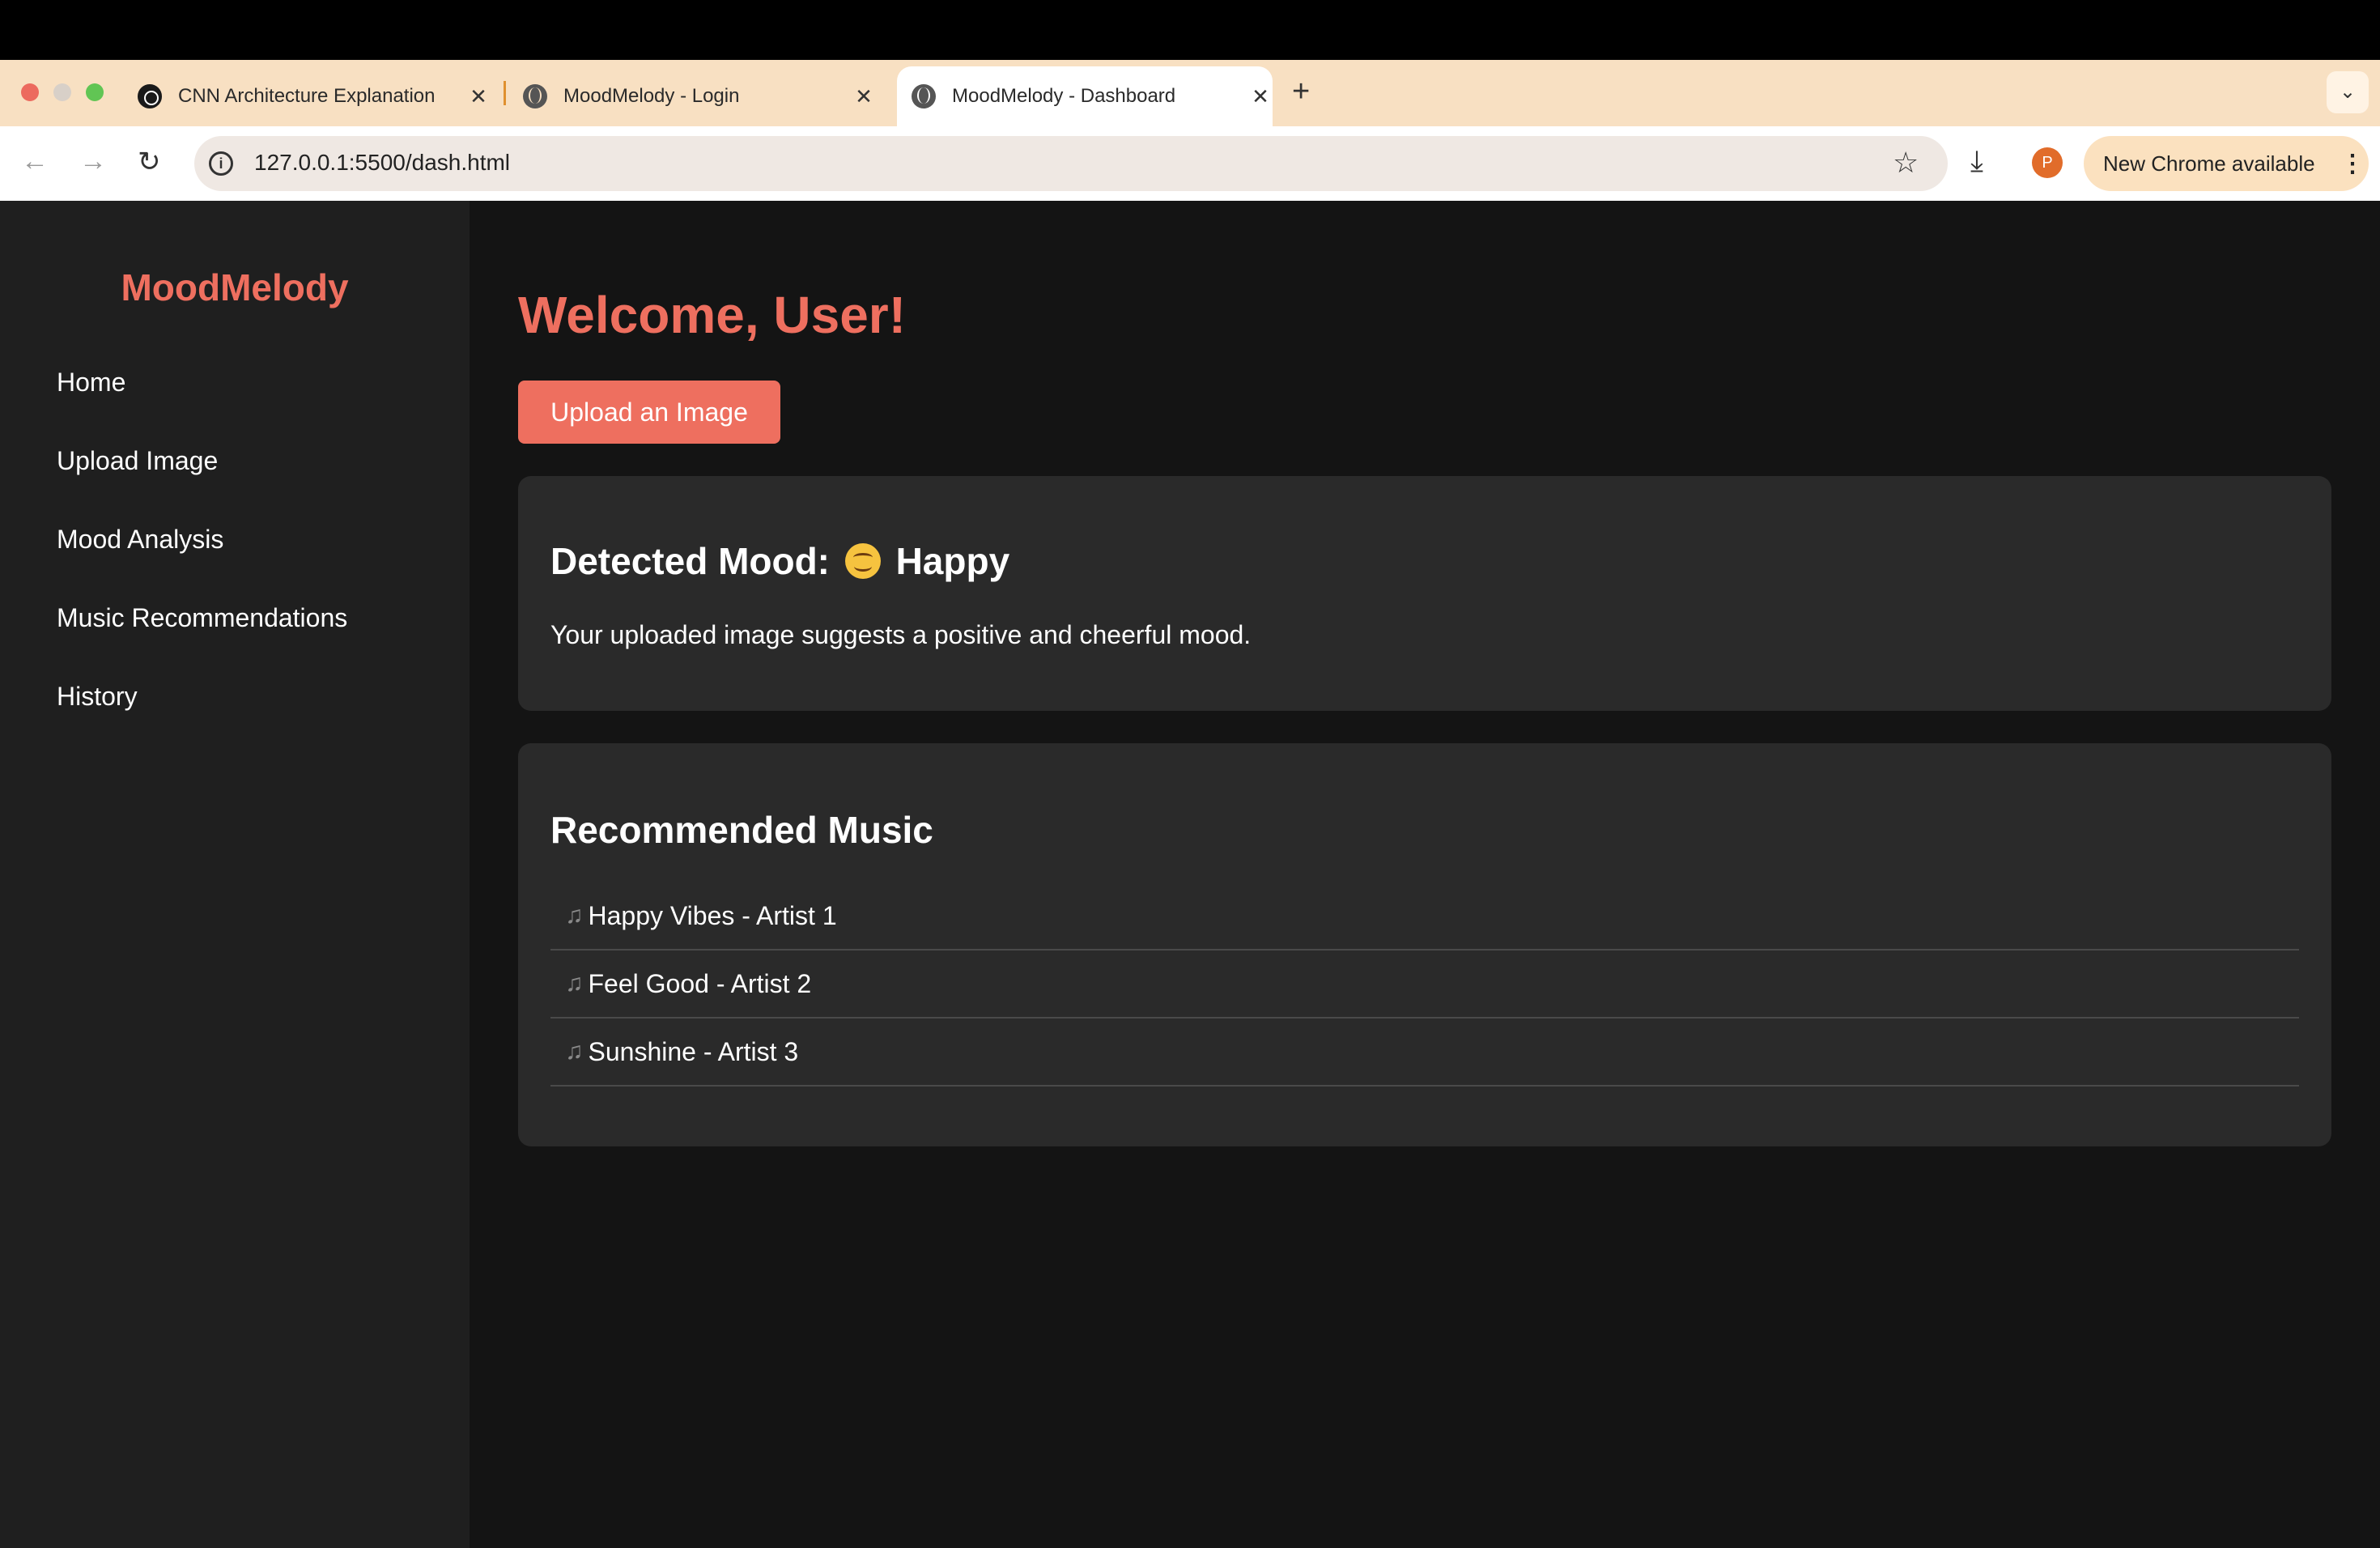 Image resolution: width=2380 pixels, height=1548 pixels. What do you see at coordinates (138, 461) in the screenshot?
I see `sidebar-item-upload-image: Upload Image` at bounding box center [138, 461].